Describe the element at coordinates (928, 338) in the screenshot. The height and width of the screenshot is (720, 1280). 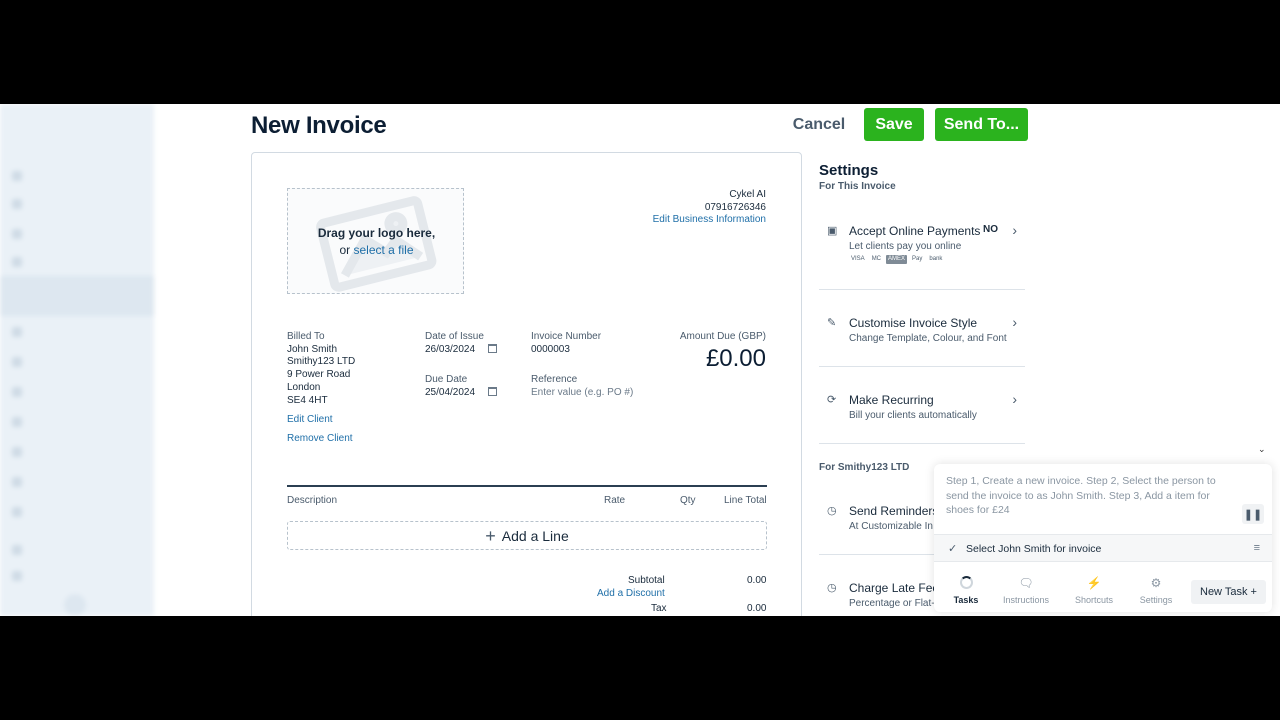
I see `option-subtitle: Change Template, Colour, and Font` at that location.